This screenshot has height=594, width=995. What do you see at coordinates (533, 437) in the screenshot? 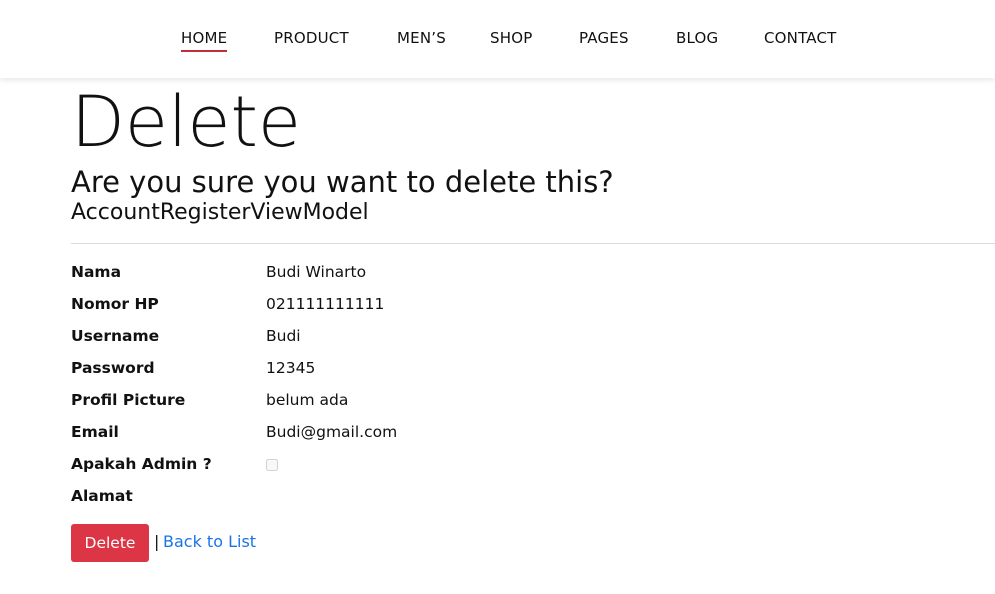
I see `detail-row-email: Email Budi@gmail.com` at bounding box center [533, 437].